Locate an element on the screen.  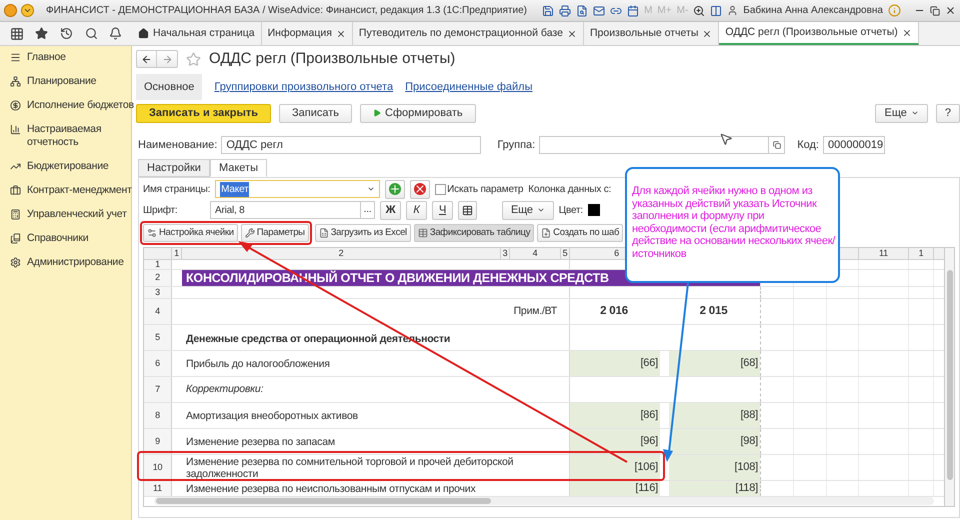
year-header: 2 016 is located at coordinates (614, 311).